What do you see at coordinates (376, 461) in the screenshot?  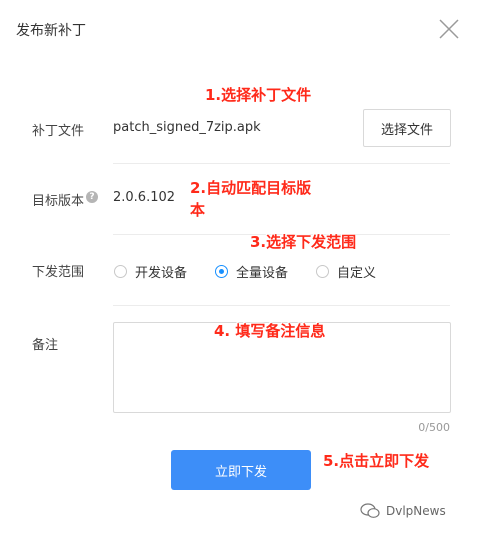 I see `annotation-step5: 5.点击立即下发` at bounding box center [376, 461].